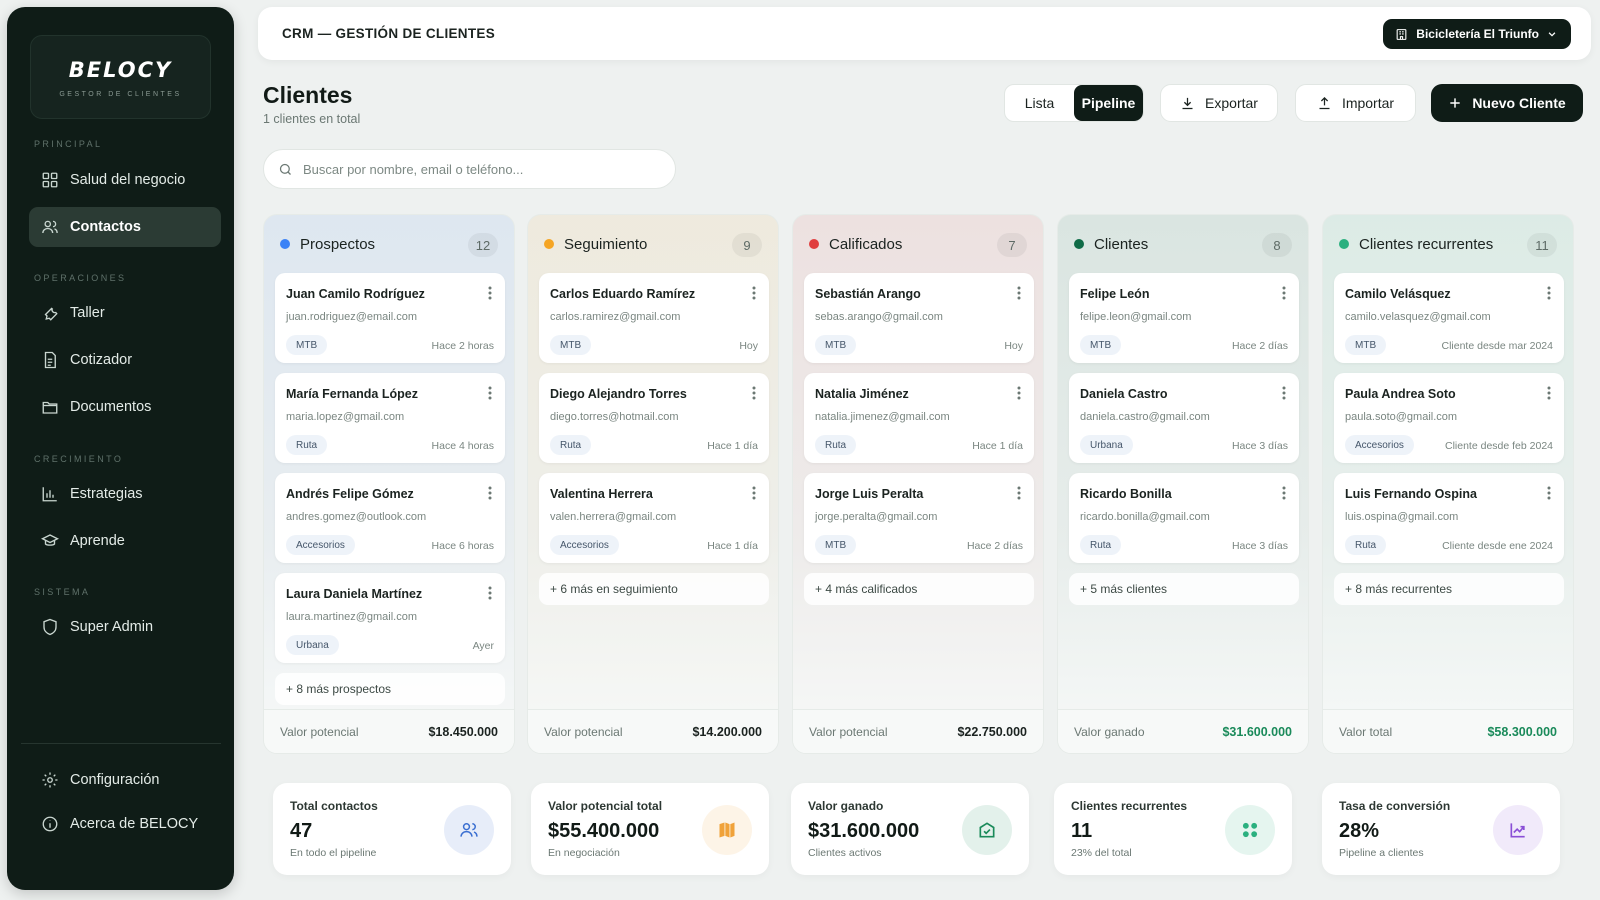 Image resolution: width=1600 pixels, height=900 pixels. I want to click on client-time: Hace 2 días, so click(994, 546).